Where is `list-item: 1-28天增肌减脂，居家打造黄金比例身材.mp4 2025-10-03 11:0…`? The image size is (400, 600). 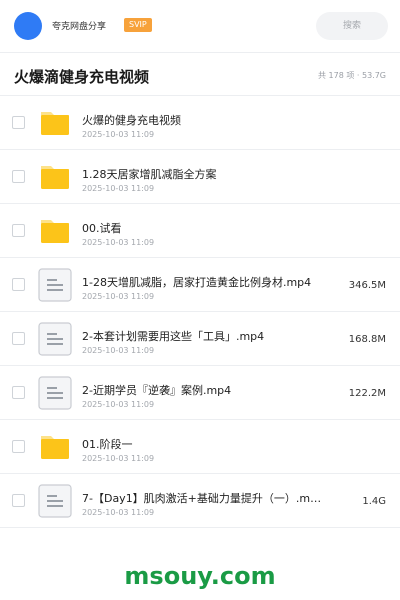 list-item: 1-28天增肌减脂，居家打造黄金比例身材.mp4 2025-10-03 11:0… is located at coordinates (200, 285).